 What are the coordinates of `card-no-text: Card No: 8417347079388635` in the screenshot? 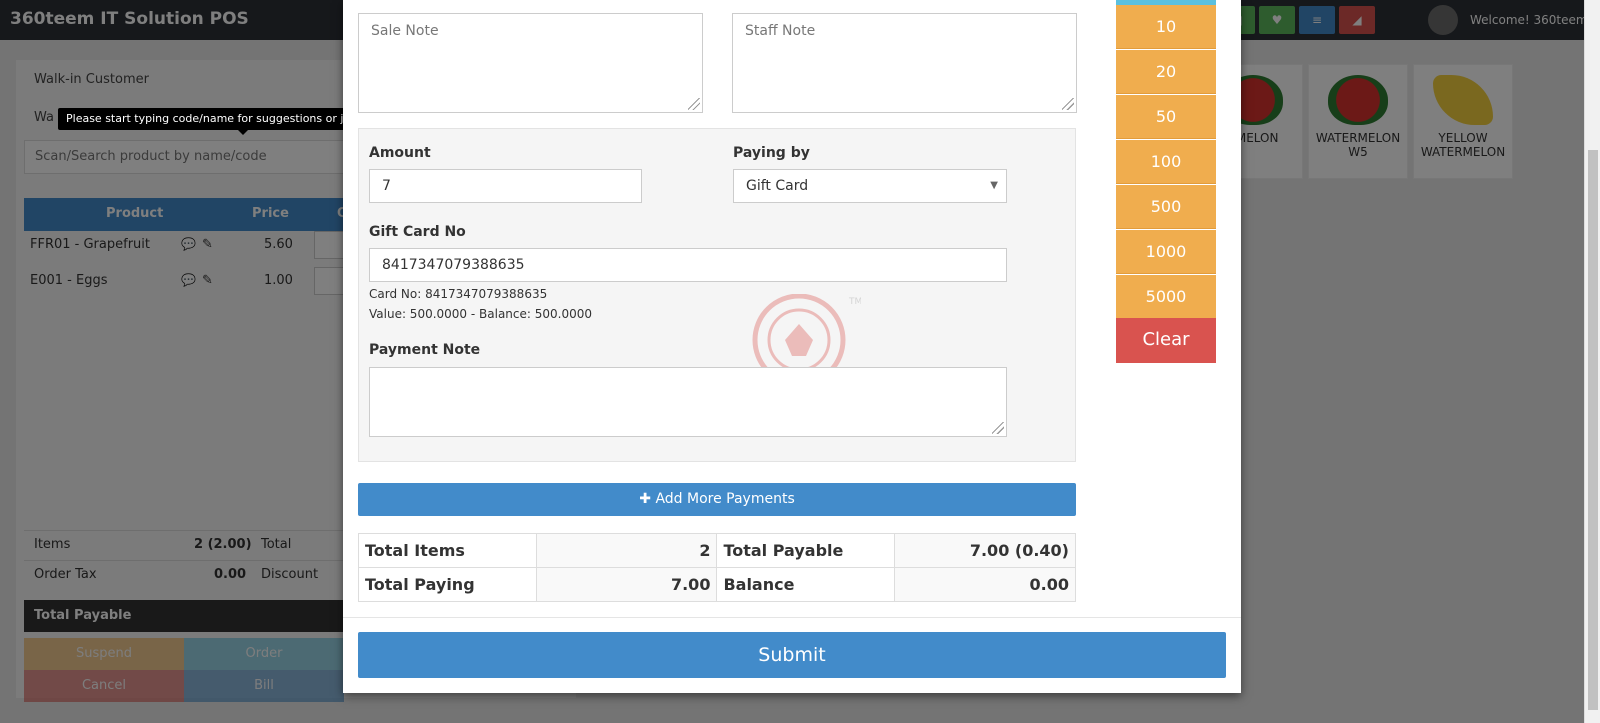 It's located at (458, 294).